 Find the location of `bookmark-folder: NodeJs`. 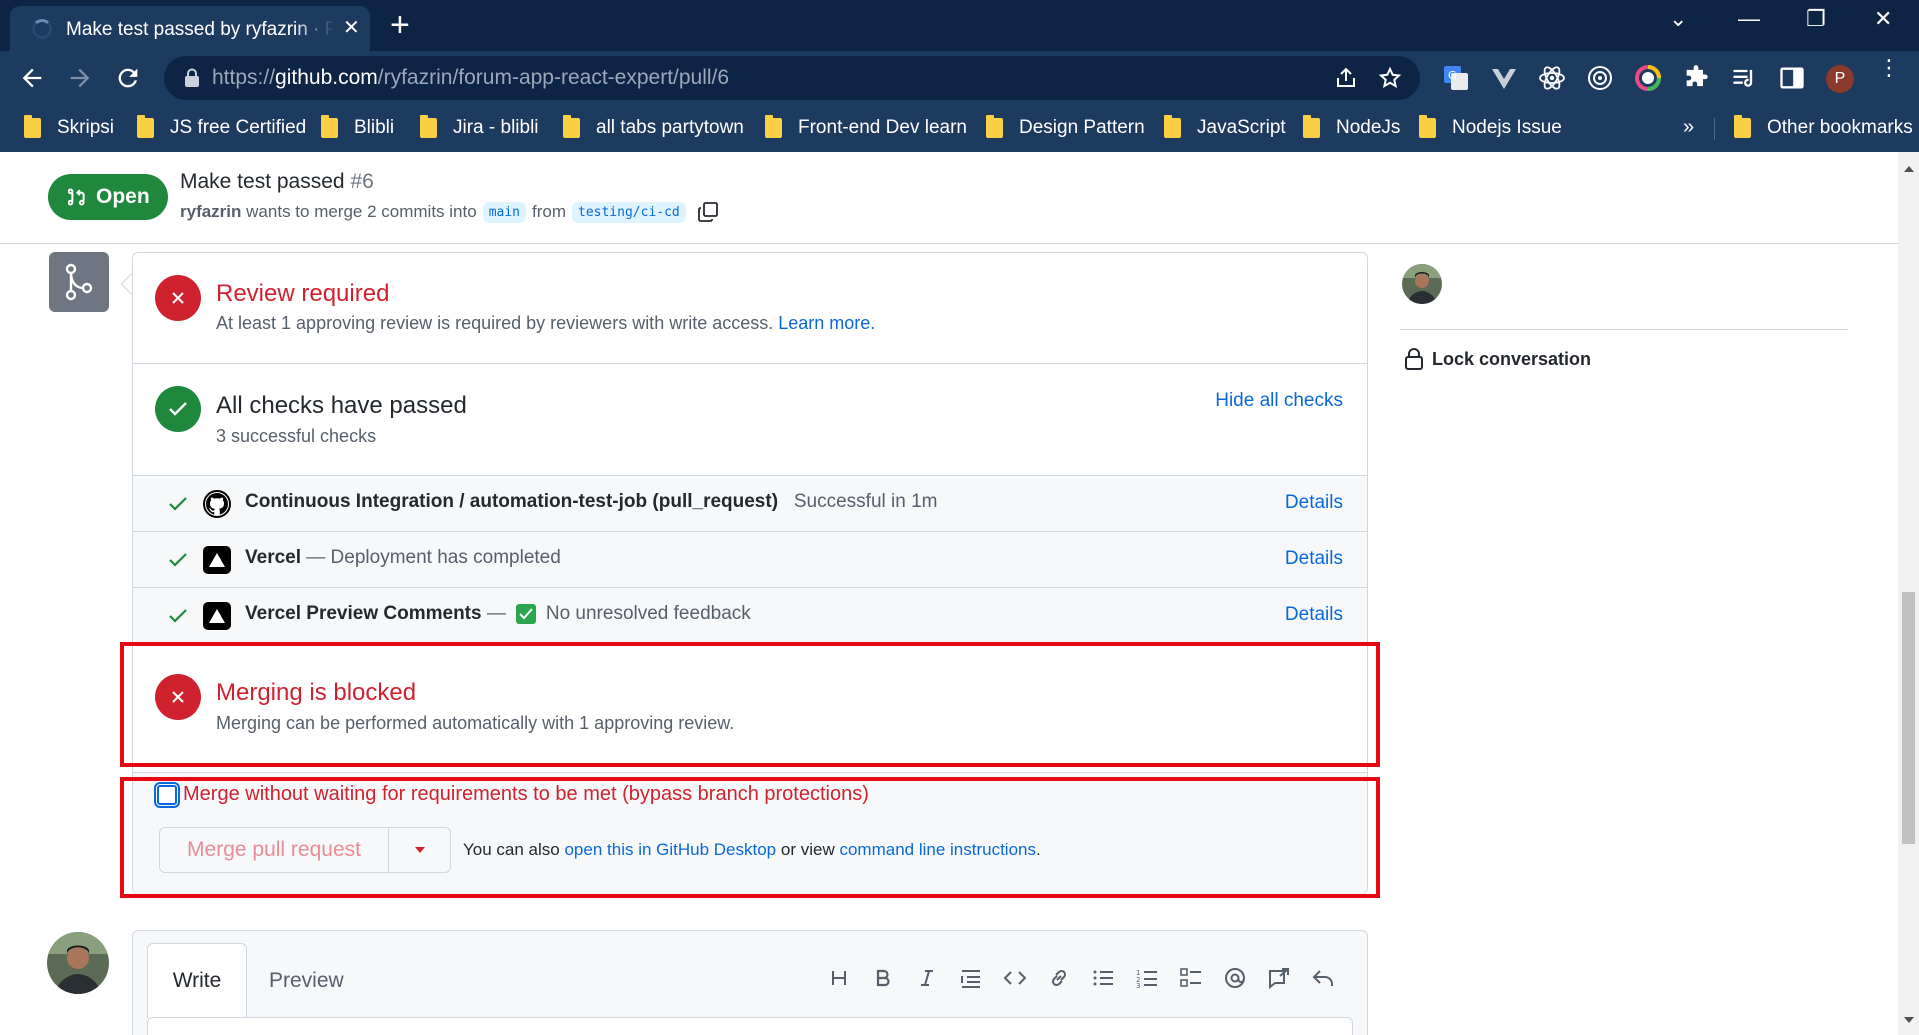

bookmark-folder: NodeJs is located at coordinates (1351, 128).